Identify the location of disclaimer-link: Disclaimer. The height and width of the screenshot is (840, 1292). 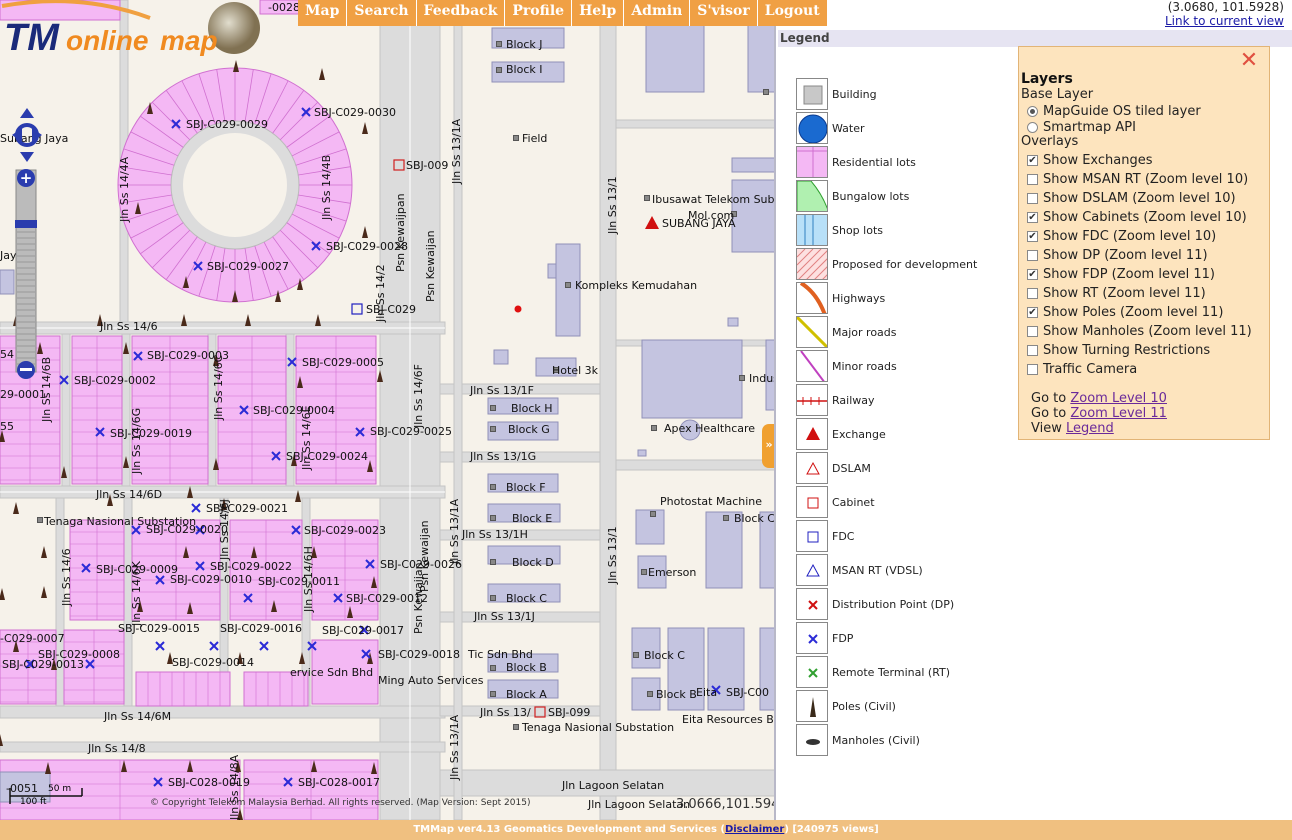
(754, 829).